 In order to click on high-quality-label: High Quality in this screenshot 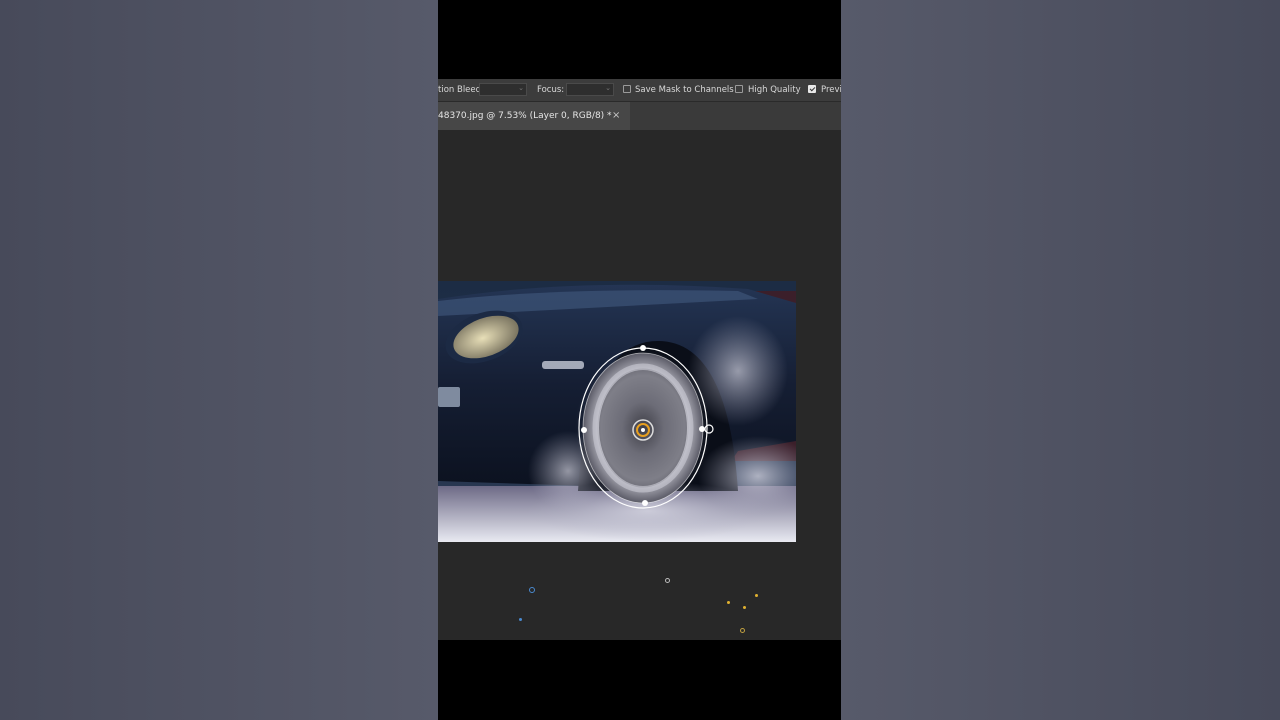, I will do `click(774, 90)`.